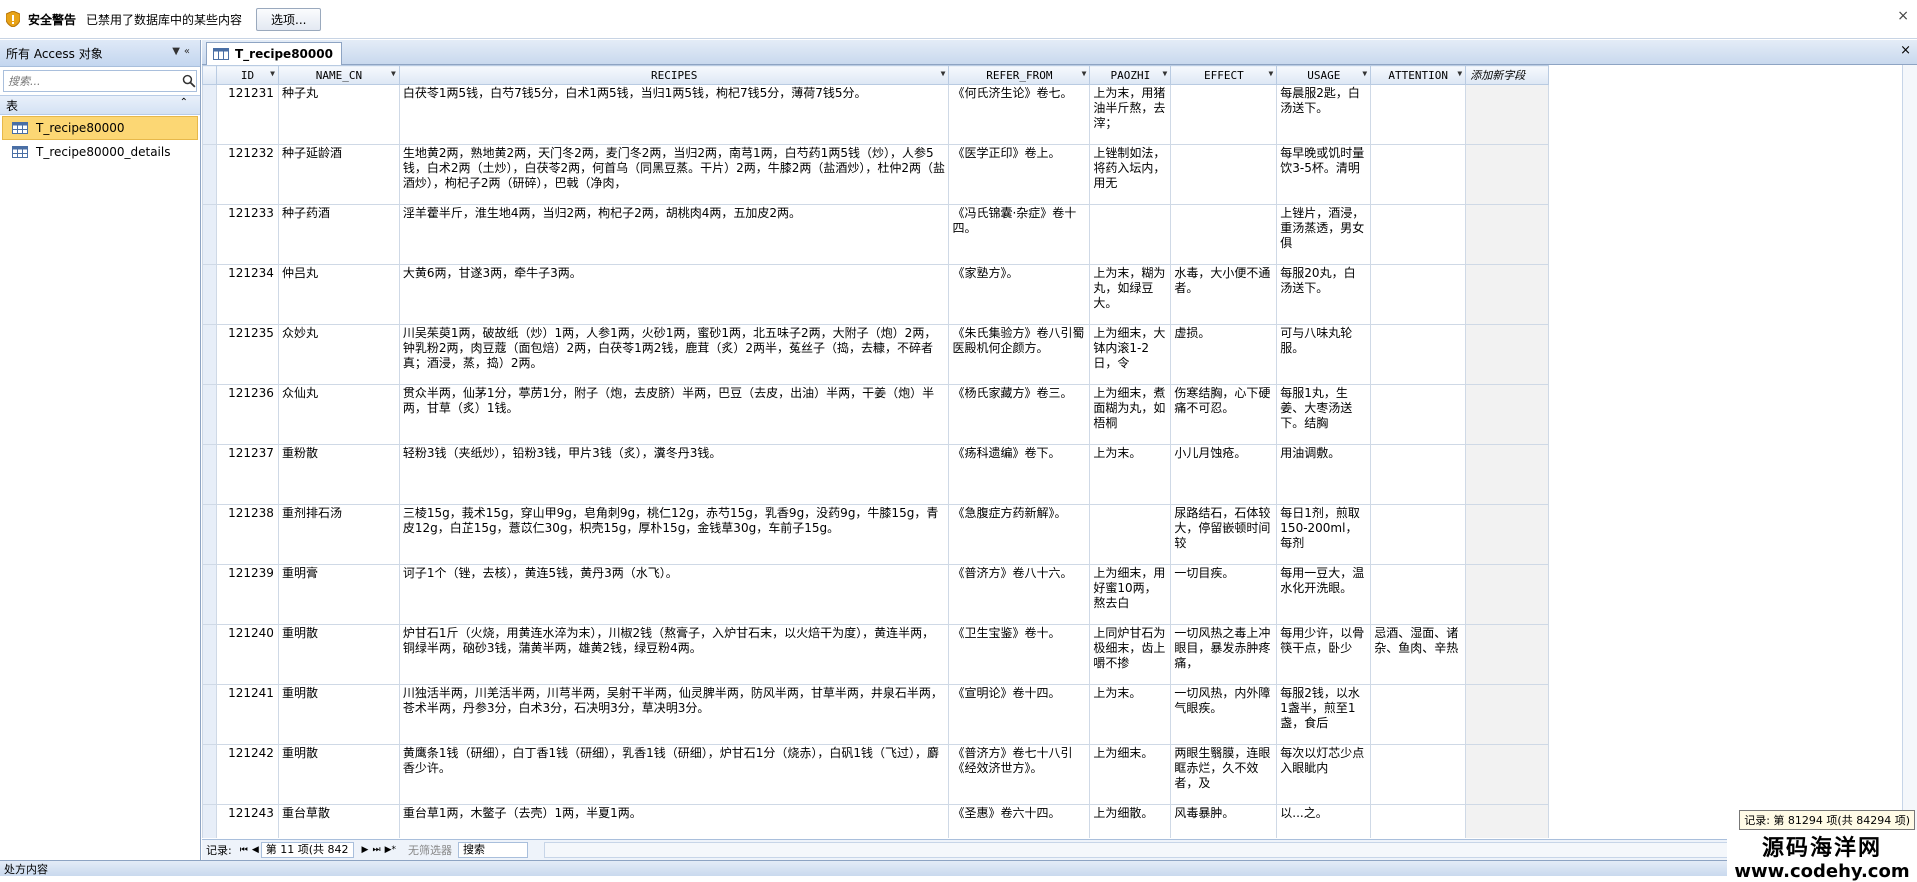  Describe the element at coordinates (247, 234) in the screenshot. I see `cell-id: 121233` at that location.